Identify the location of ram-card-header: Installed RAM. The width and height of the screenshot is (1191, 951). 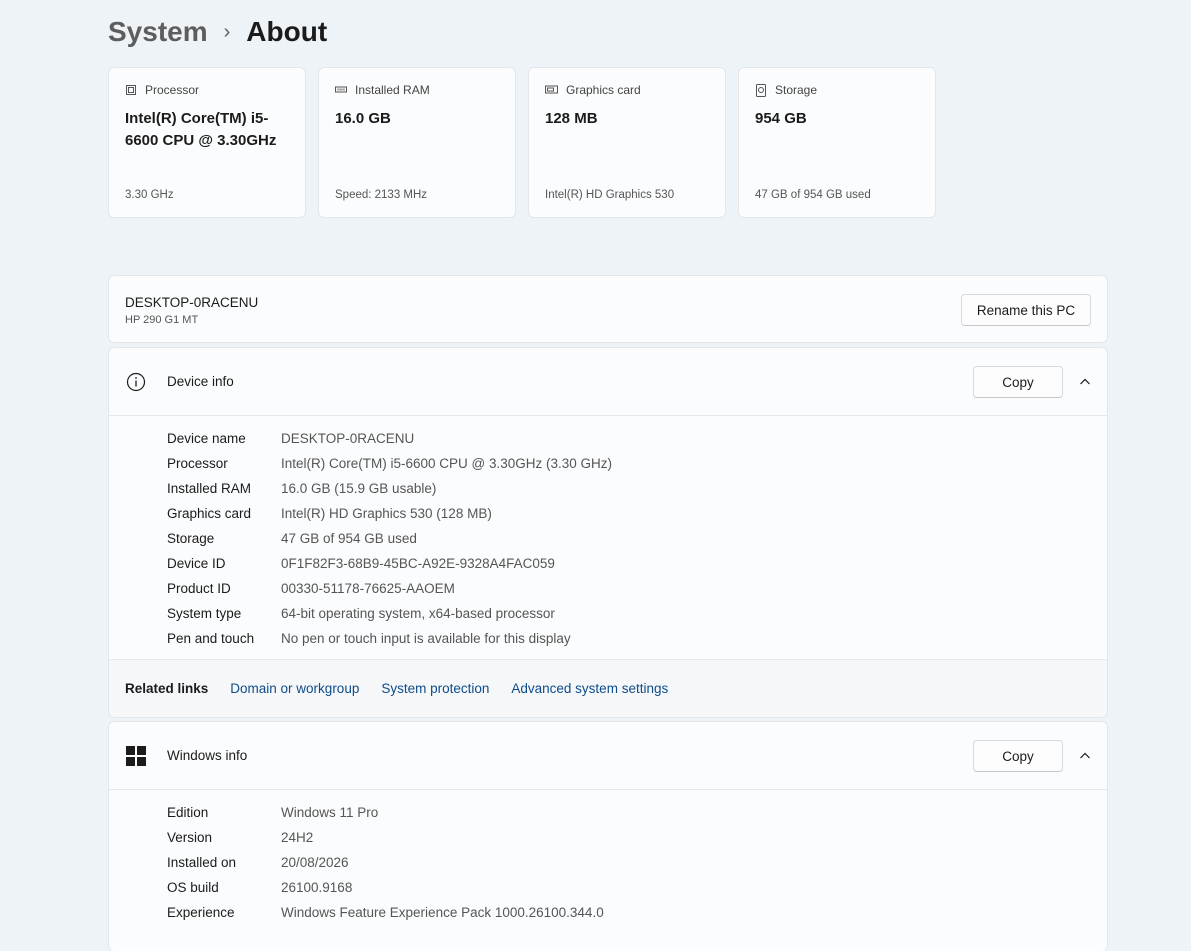
(382, 90).